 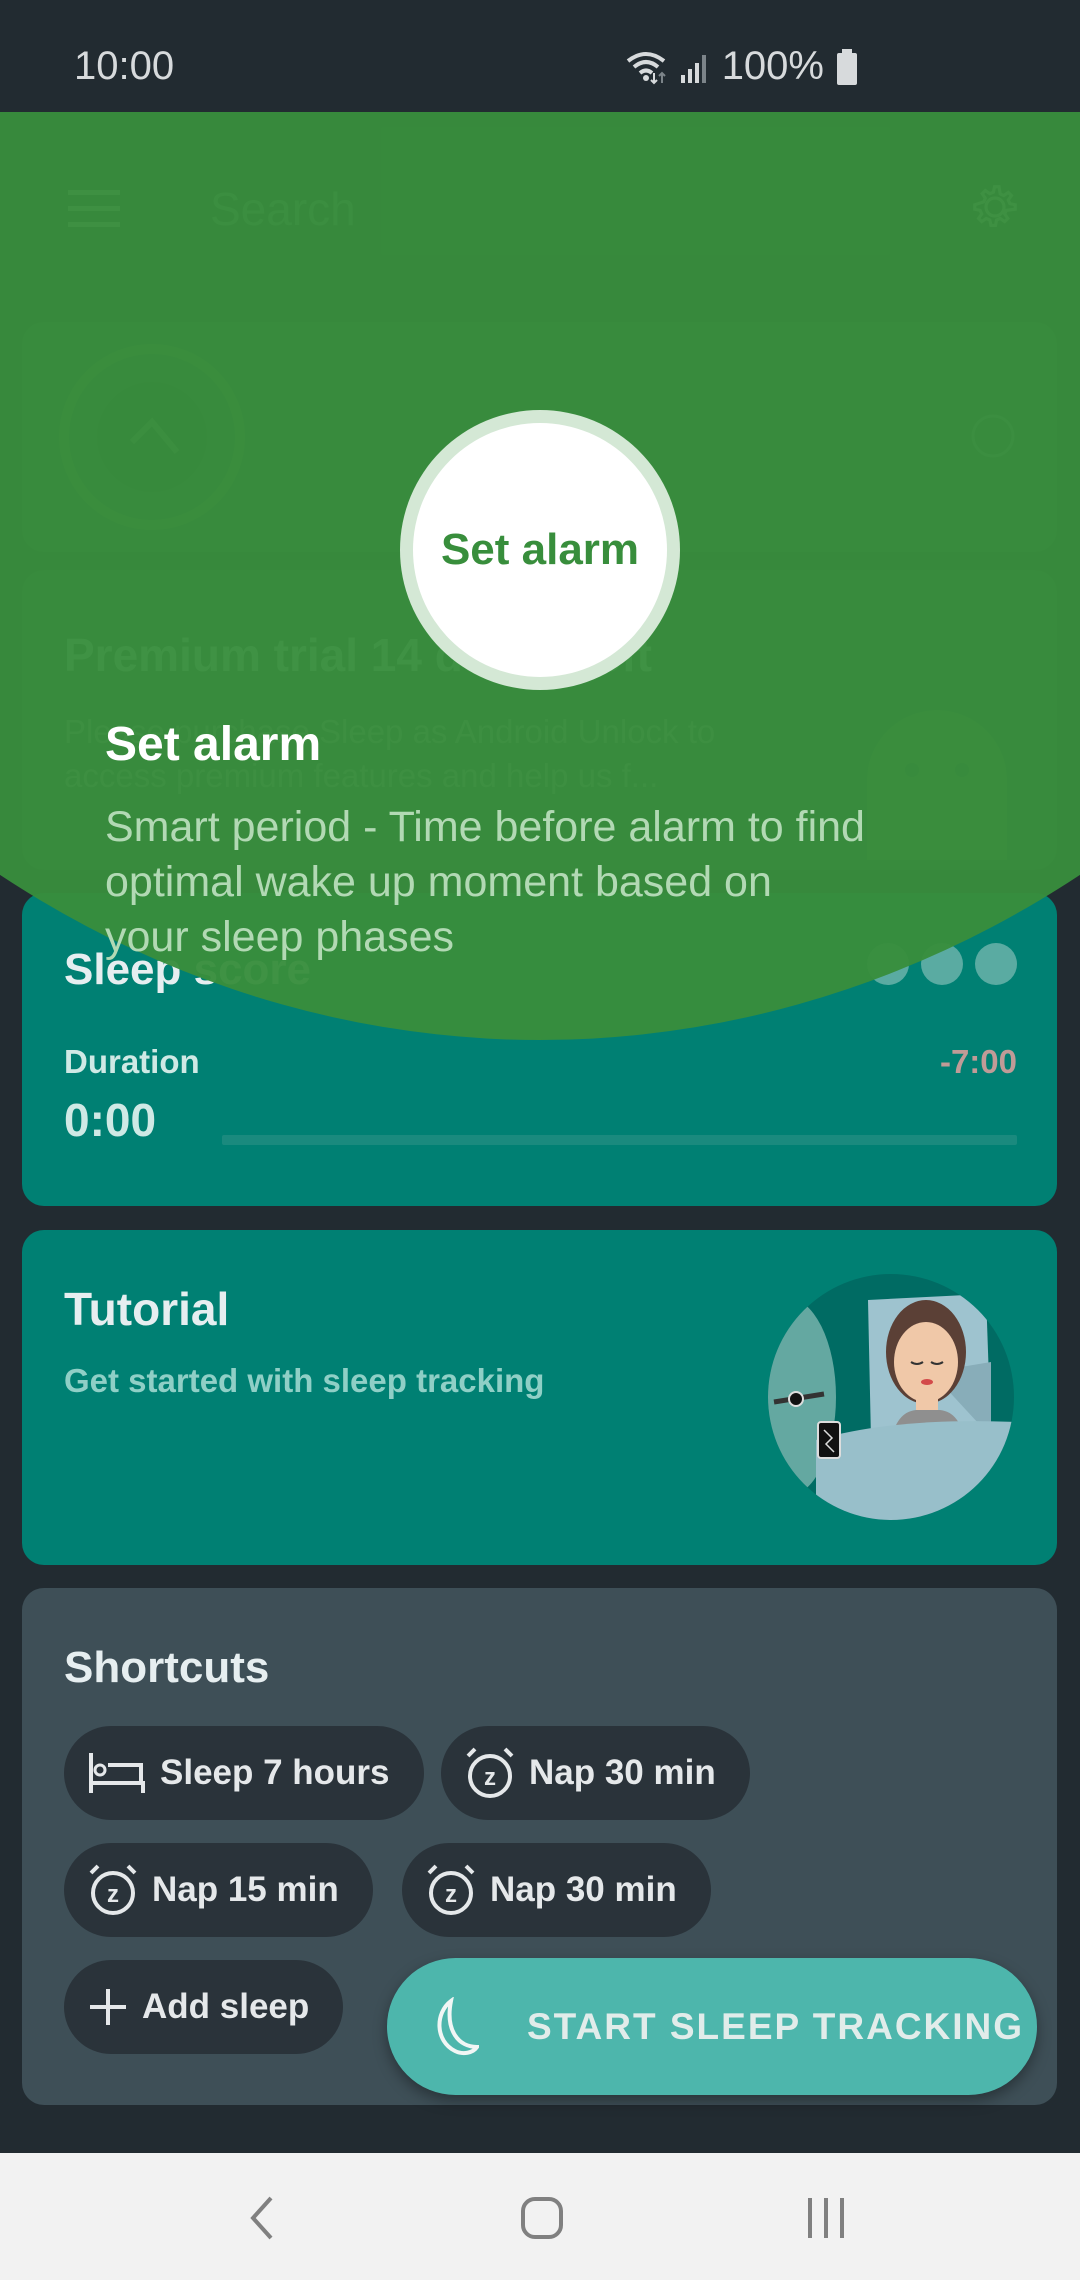 I want to click on navigation-bar, so click(x=540, y=2216).